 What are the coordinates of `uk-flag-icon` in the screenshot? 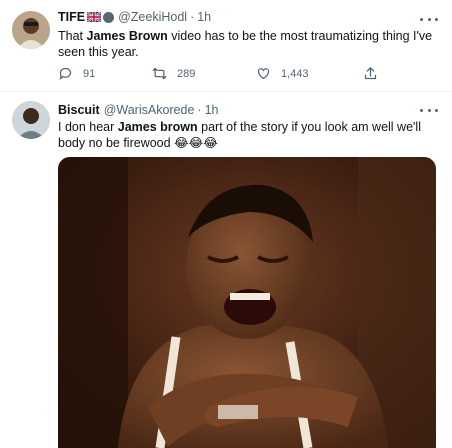 It's located at (94, 17).